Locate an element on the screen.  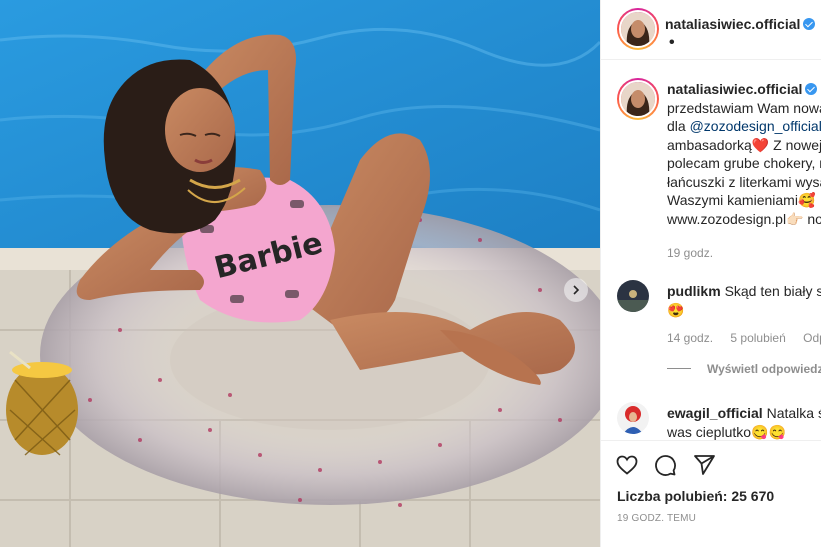
author-name-row: nataliasiwiec.official • is located at coordinates (743, 34).